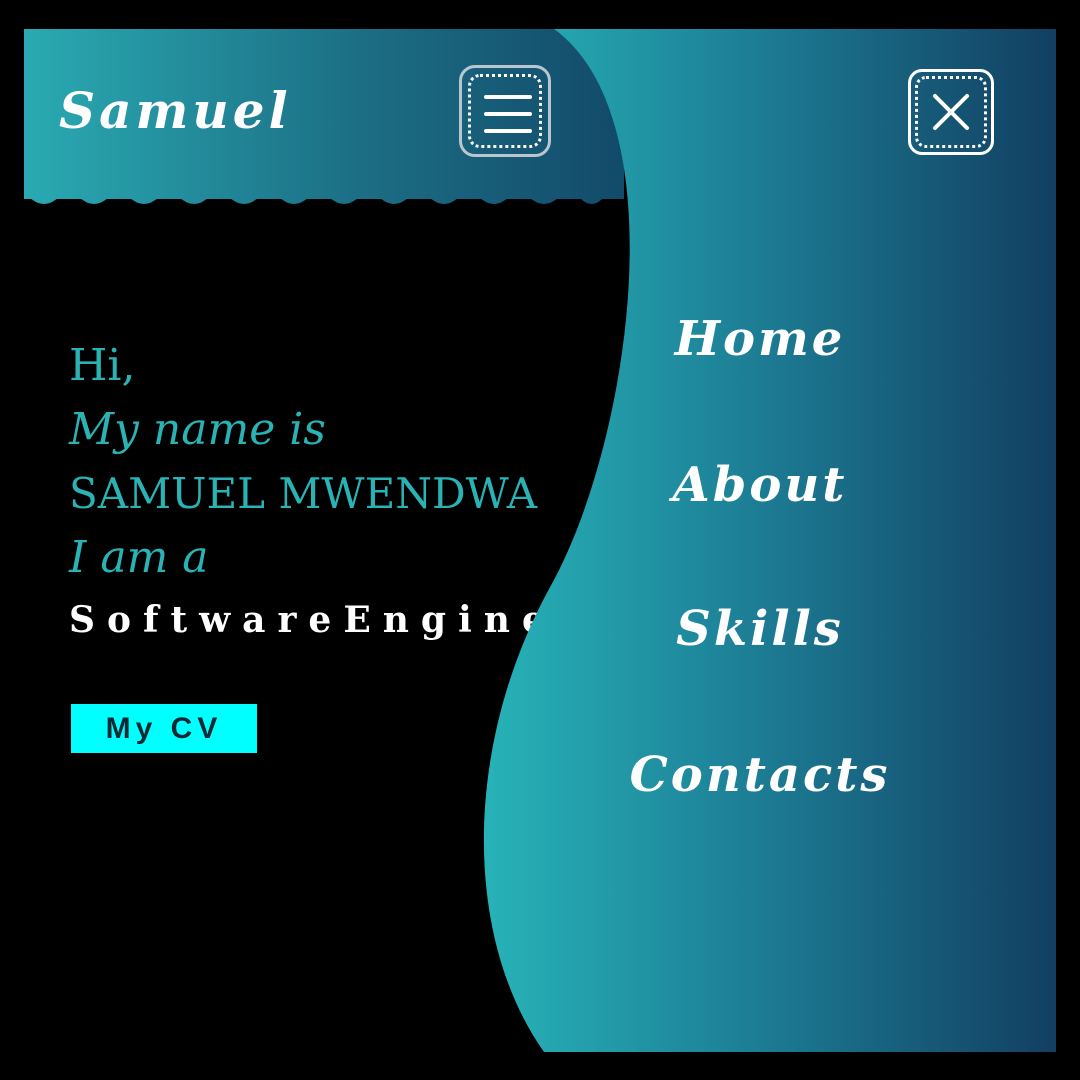 The width and height of the screenshot is (1080, 1080). Describe the element at coordinates (760, 339) in the screenshot. I see `nav-item-home: Home` at that location.